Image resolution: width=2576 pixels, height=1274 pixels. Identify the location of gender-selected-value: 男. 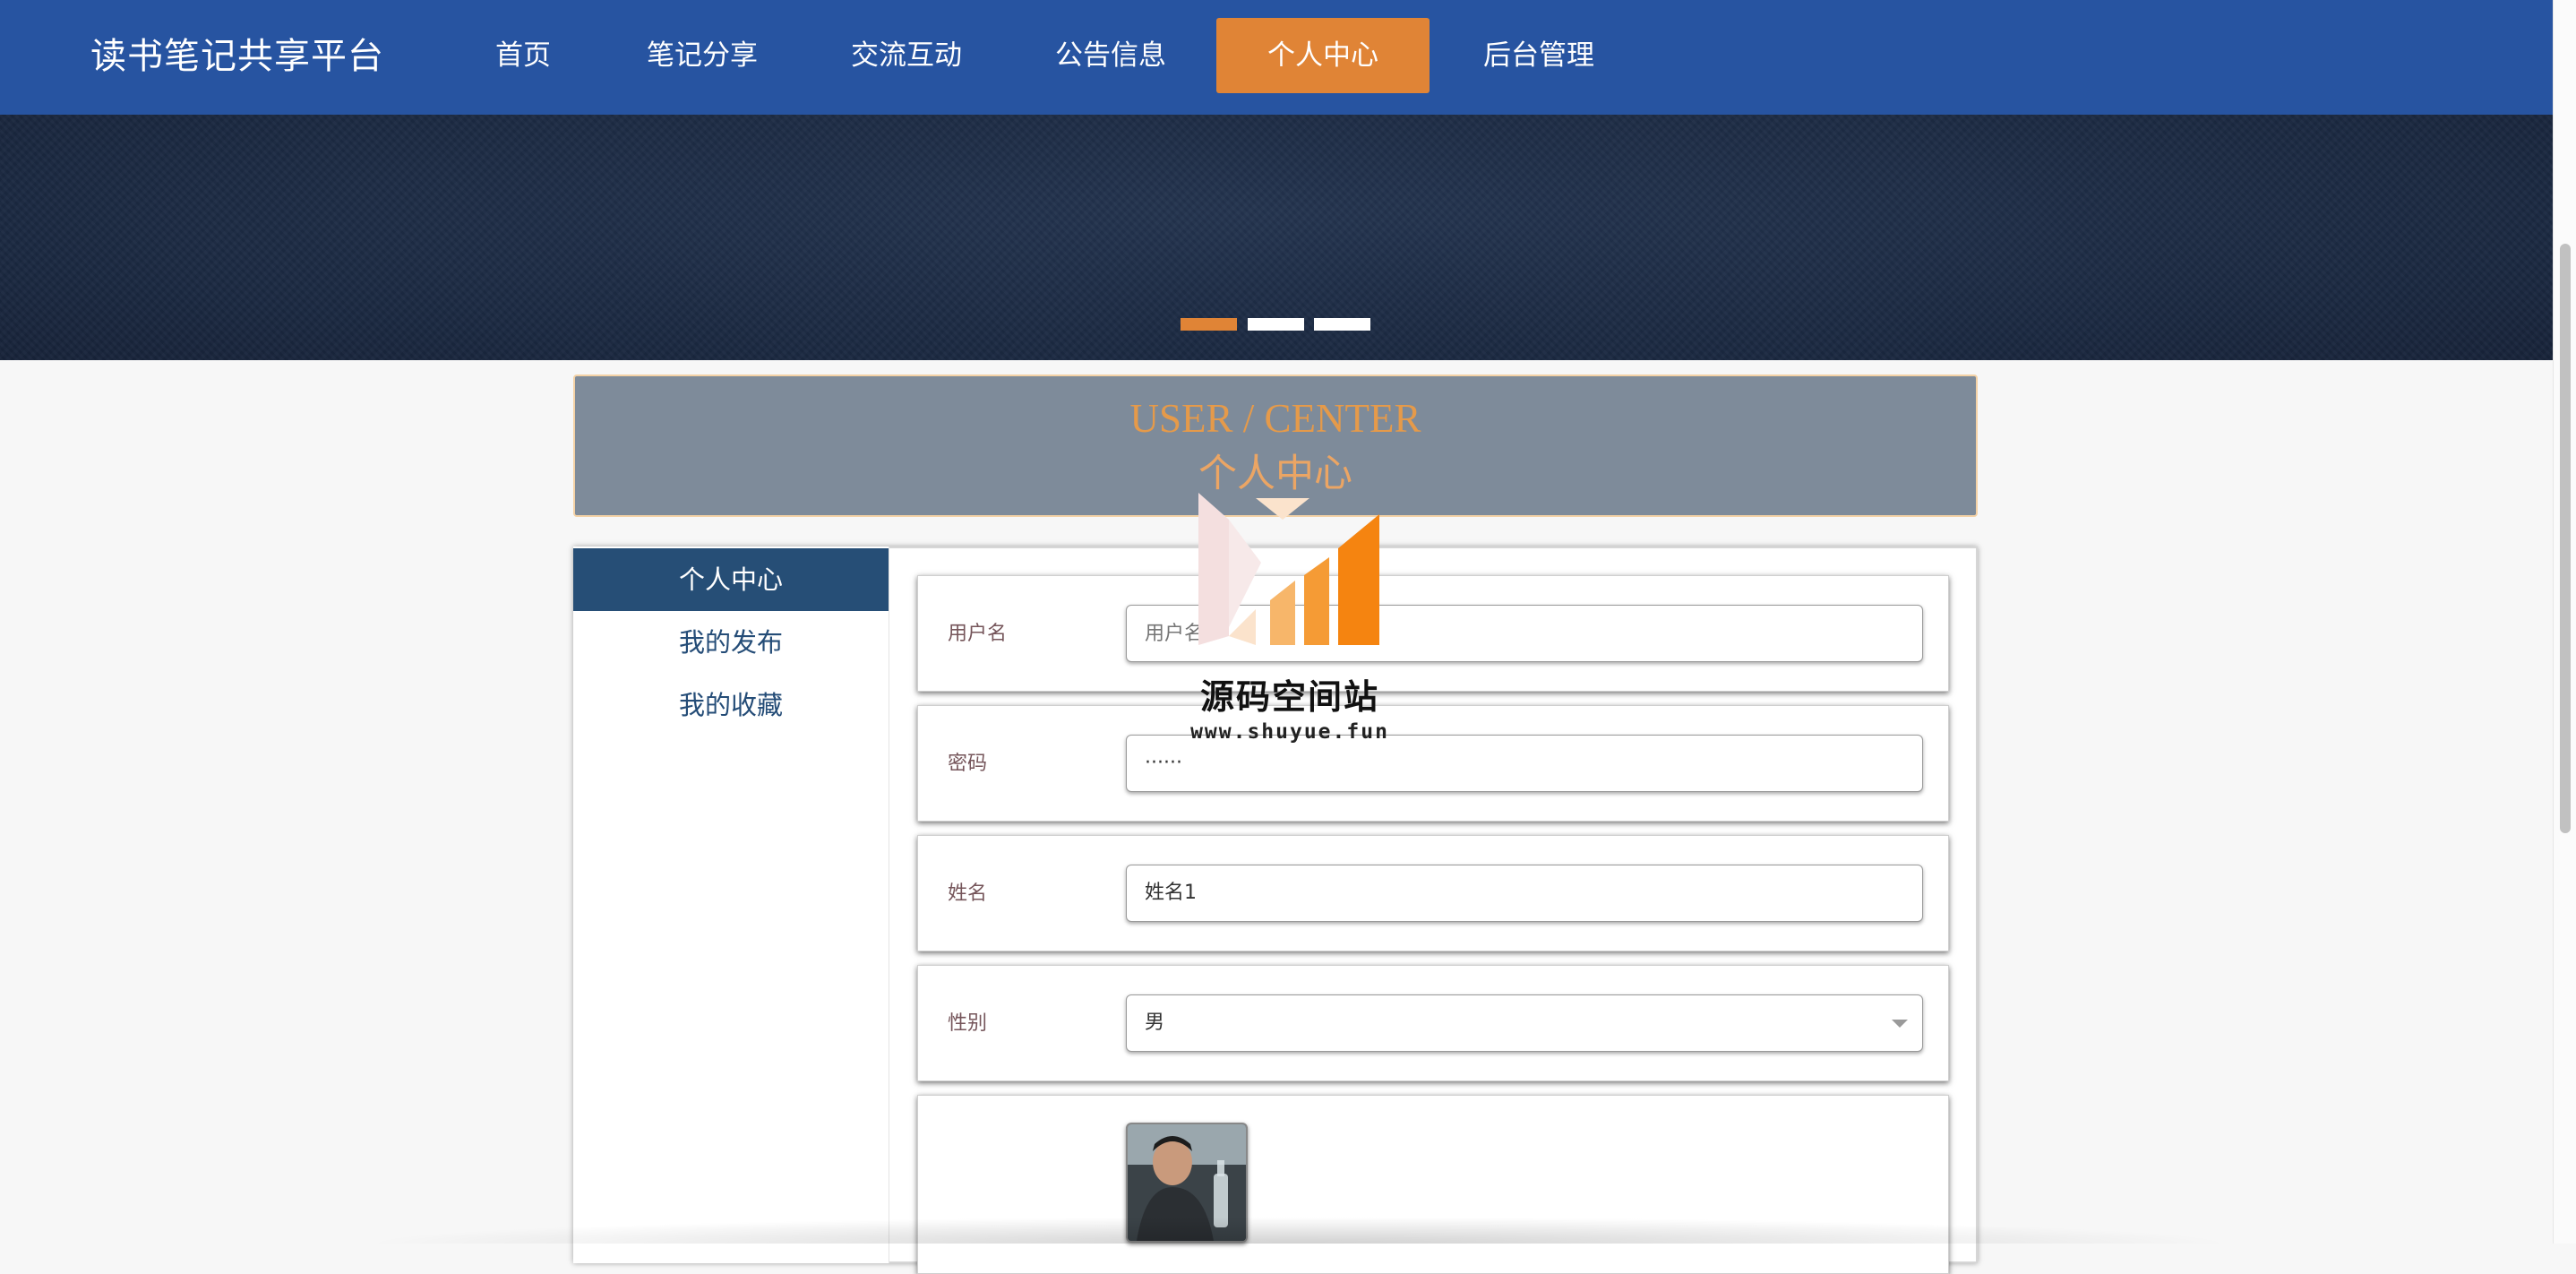
(1155, 1023).